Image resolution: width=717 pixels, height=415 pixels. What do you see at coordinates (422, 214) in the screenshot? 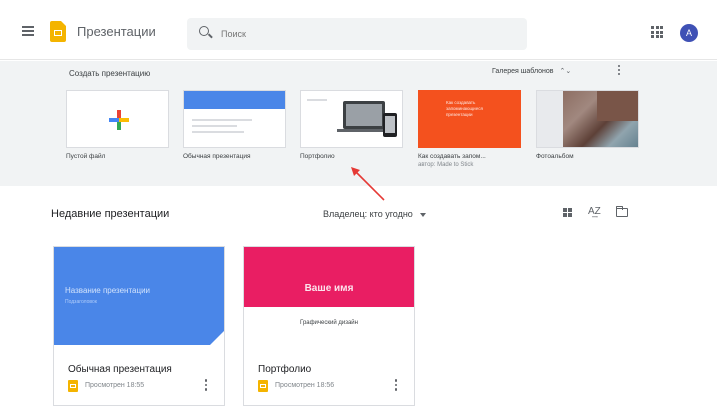
I see `dropdown-caret-icon` at bounding box center [422, 214].